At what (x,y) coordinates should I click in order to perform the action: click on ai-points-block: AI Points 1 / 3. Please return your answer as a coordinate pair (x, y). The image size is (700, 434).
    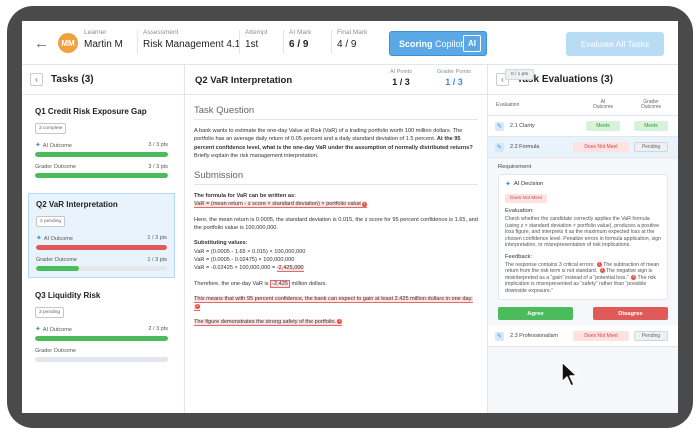
    Looking at the image, I should click on (401, 78).